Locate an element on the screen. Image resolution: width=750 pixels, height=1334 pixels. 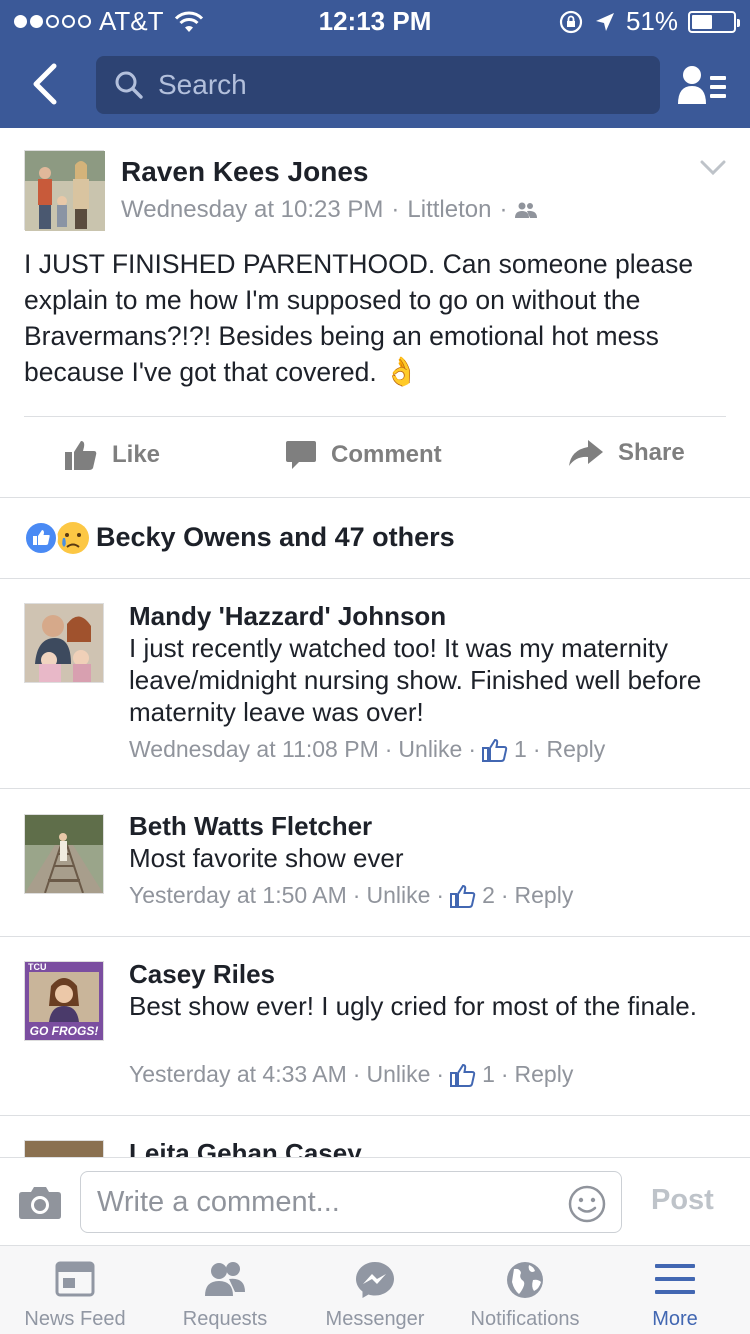
comment-input-box is located at coordinates (351, 1202).